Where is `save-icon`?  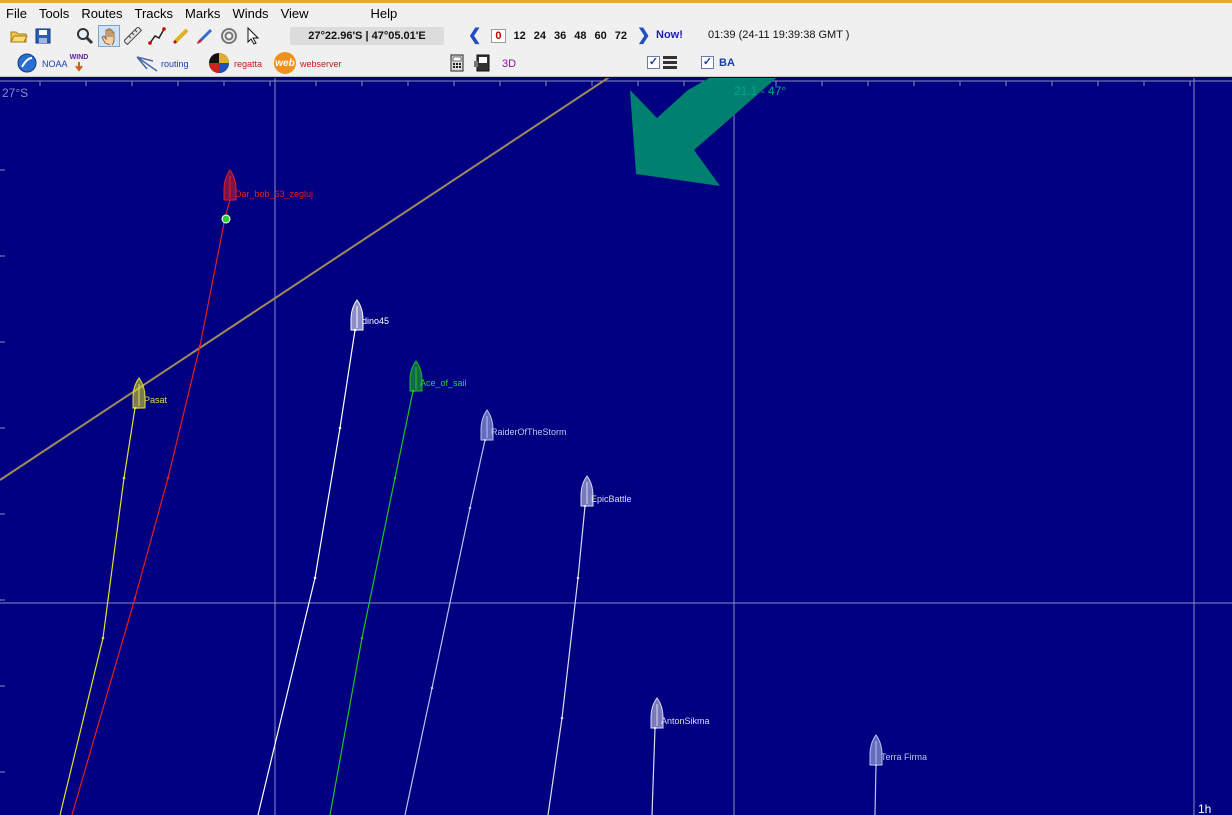
save-icon is located at coordinates (43, 36).